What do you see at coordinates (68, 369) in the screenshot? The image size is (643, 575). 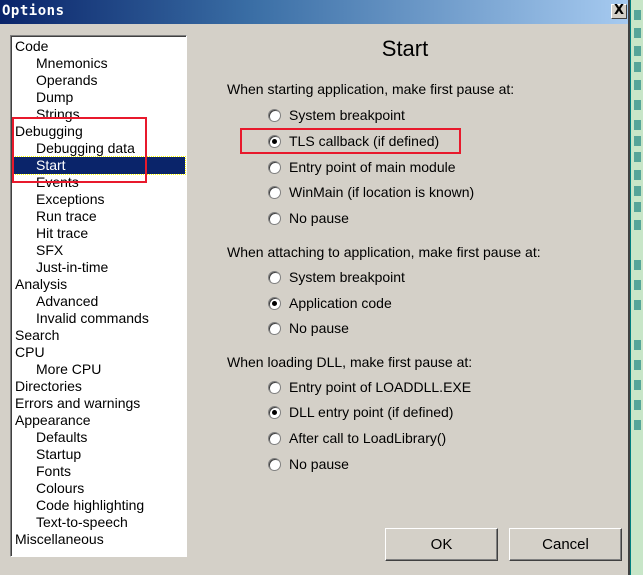 I see `tree-item-more-cpu: More CPU` at bounding box center [68, 369].